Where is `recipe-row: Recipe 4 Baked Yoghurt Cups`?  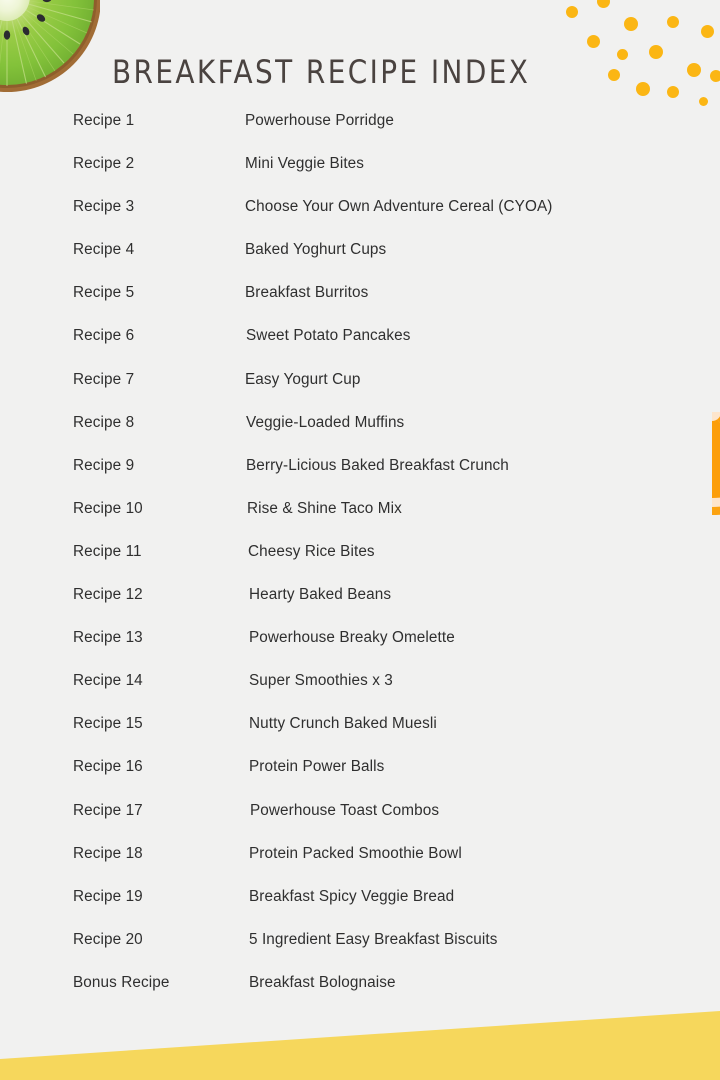
recipe-row: Recipe 4 Baked Yoghurt Cups is located at coordinates (360, 262).